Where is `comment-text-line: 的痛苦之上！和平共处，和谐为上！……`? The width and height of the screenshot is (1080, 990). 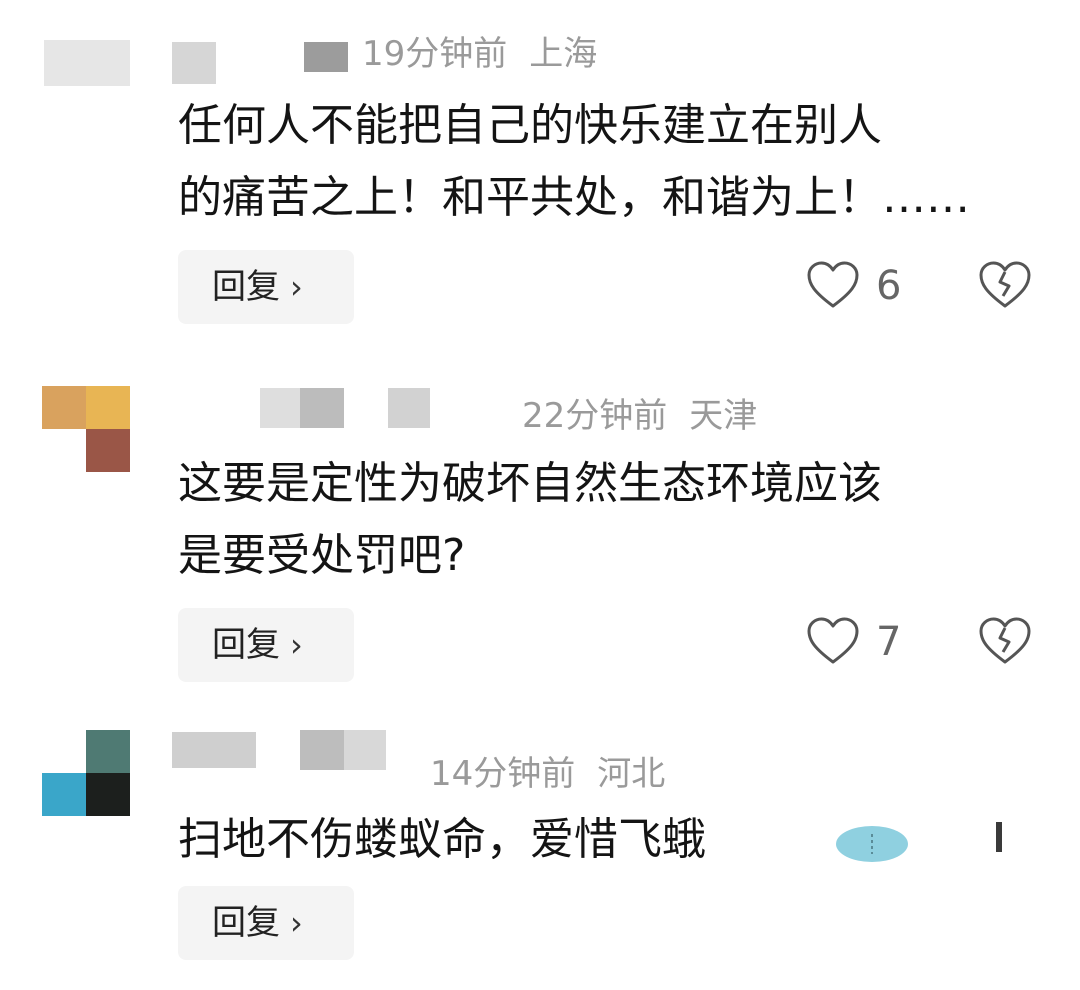
comment-text-line: 的痛苦之上！和平共处，和谐为上！…… is located at coordinates (574, 197).